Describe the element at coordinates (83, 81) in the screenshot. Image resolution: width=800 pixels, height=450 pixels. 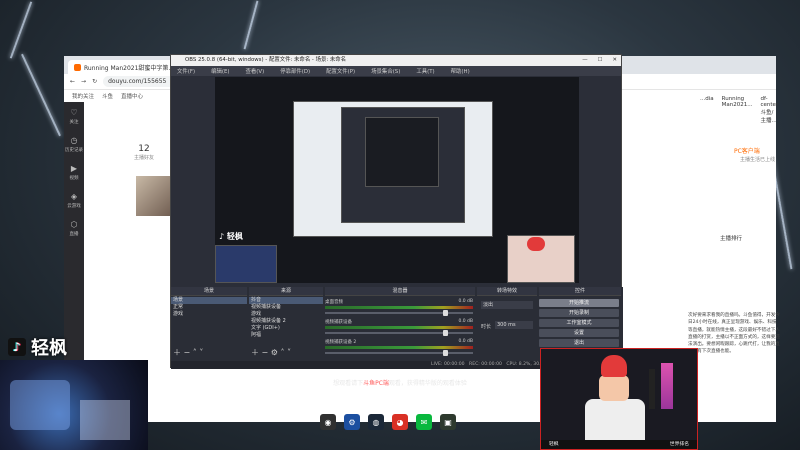
I see `forward-icon: →` at that location.